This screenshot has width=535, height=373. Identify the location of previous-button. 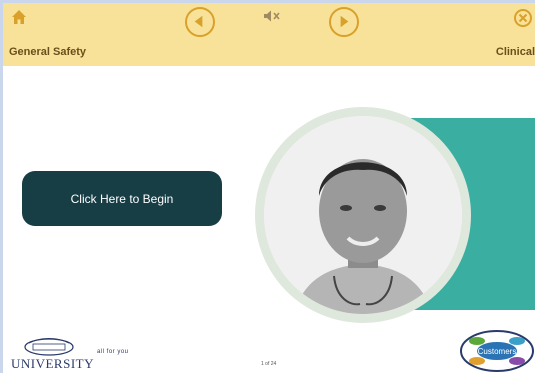
(200, 22).